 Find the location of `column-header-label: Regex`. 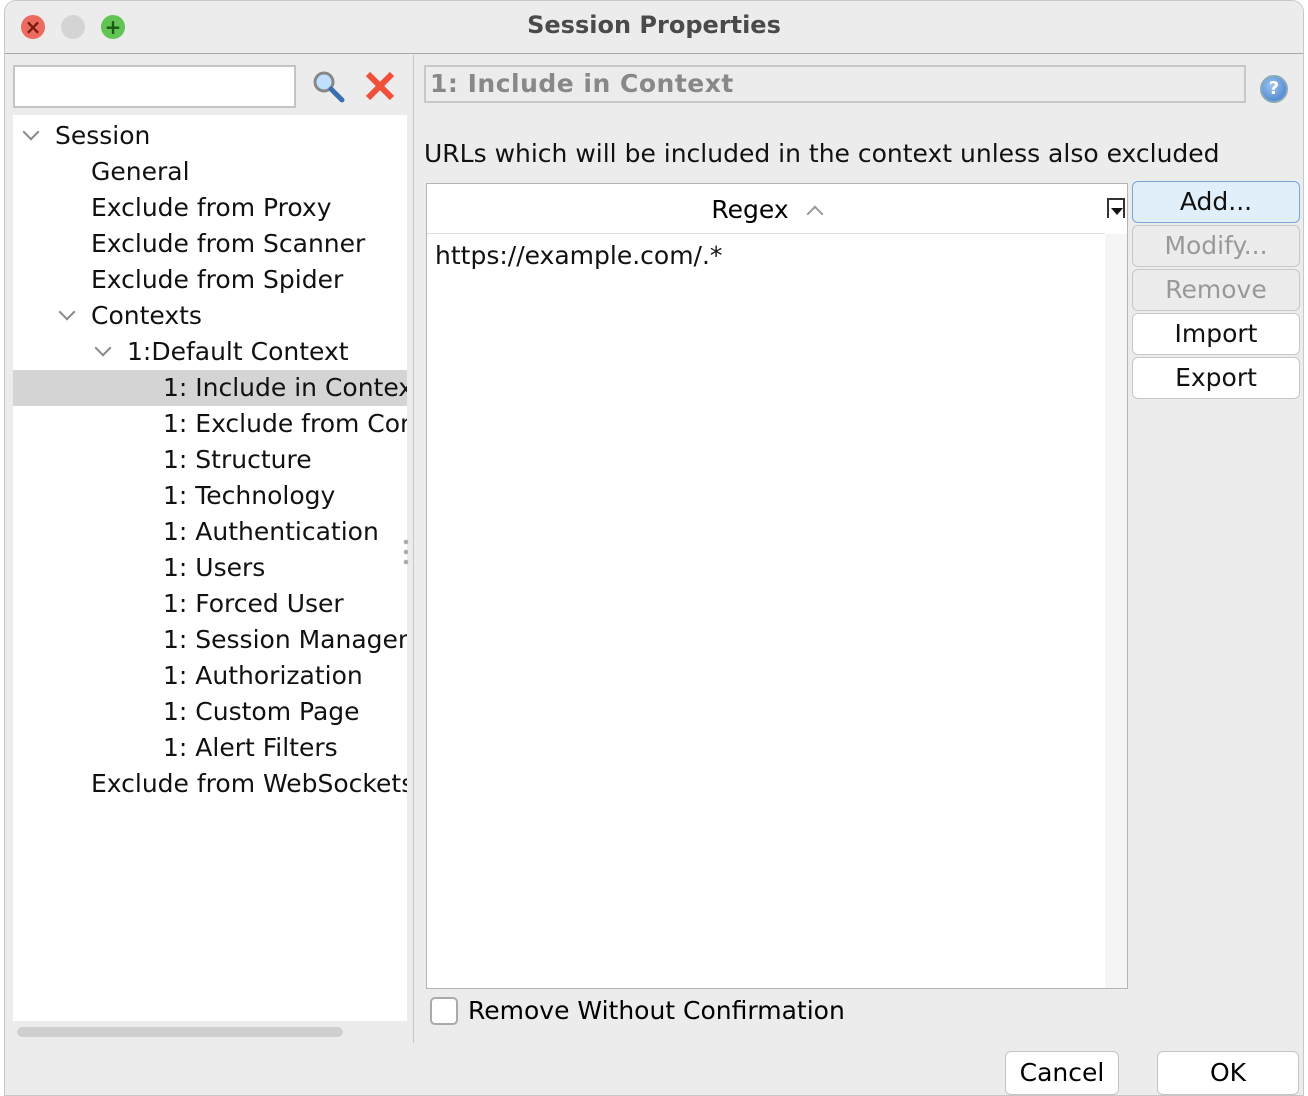

column-header-label: Regex is located at coordinates (750, 209).